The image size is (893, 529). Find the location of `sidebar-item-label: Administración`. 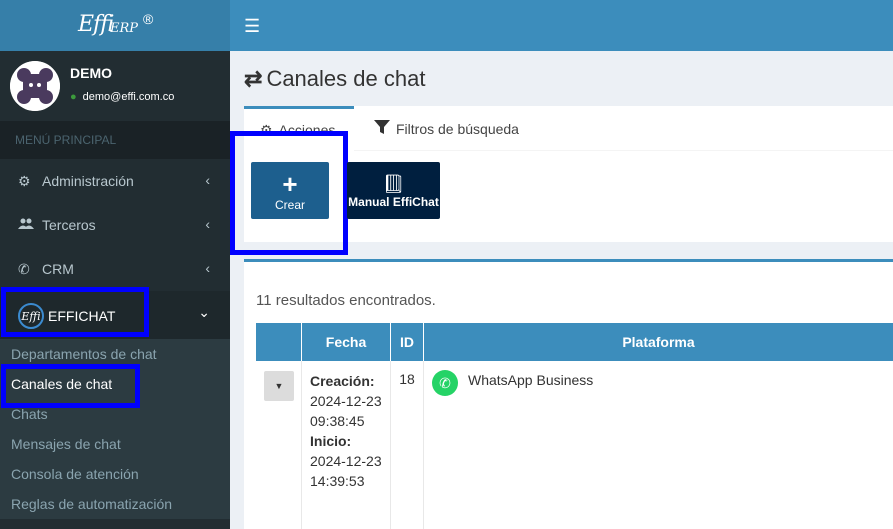

sidebar-item-label: Administración is located at coordinates (88, 181).